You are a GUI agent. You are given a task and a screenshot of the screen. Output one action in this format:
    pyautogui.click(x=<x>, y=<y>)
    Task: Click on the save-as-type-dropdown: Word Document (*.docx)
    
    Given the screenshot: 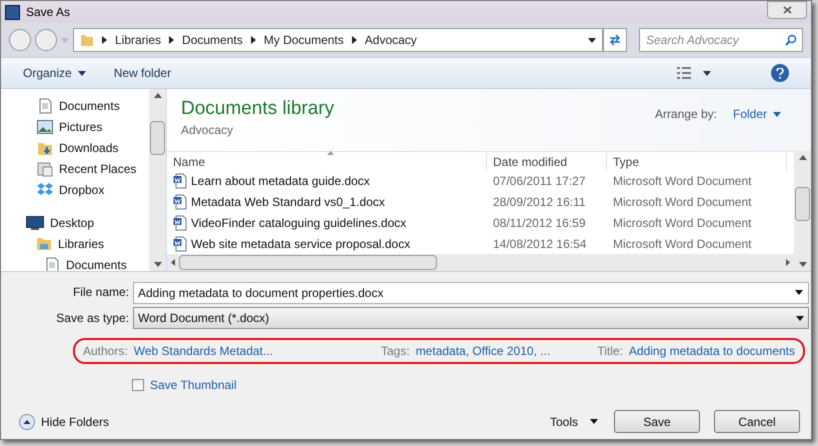 What is the action you would take?
    pyautogui.click(x=471, y=318)
    